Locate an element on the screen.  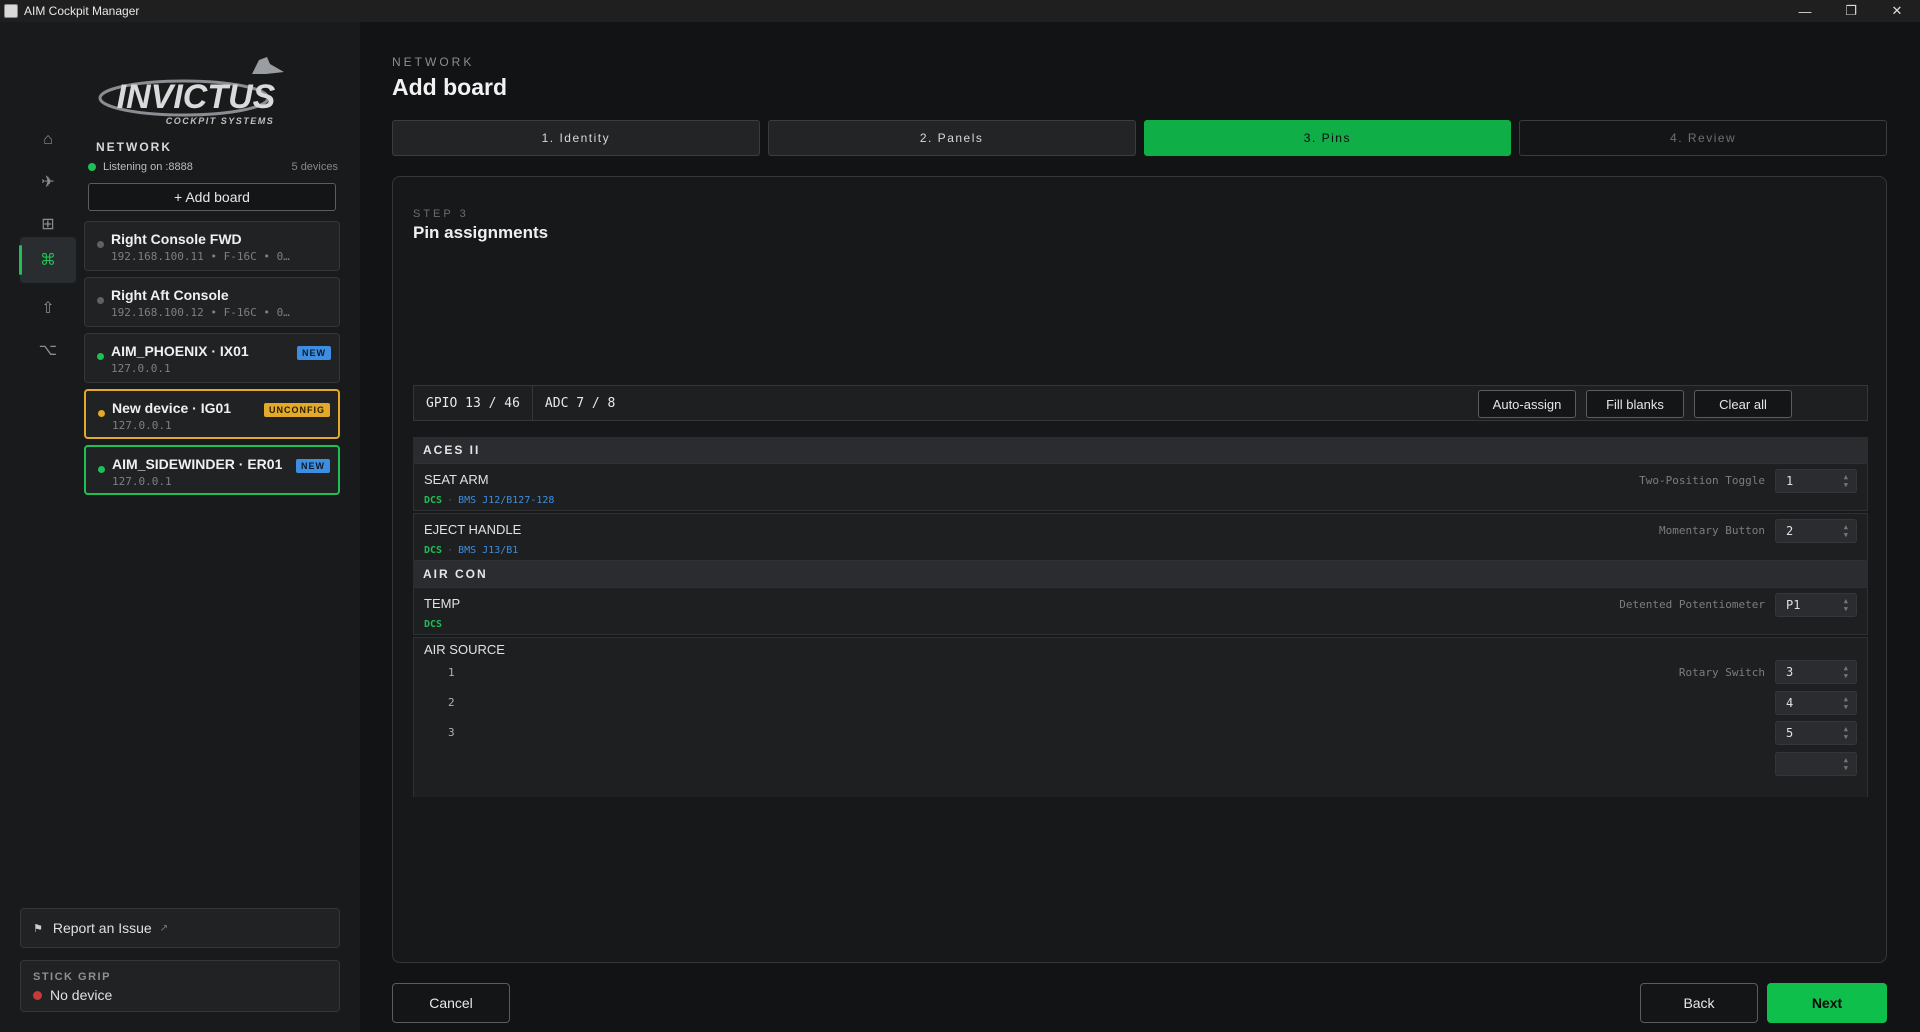
step-pins: 3. Pins is located at coordinates (1327, 138).